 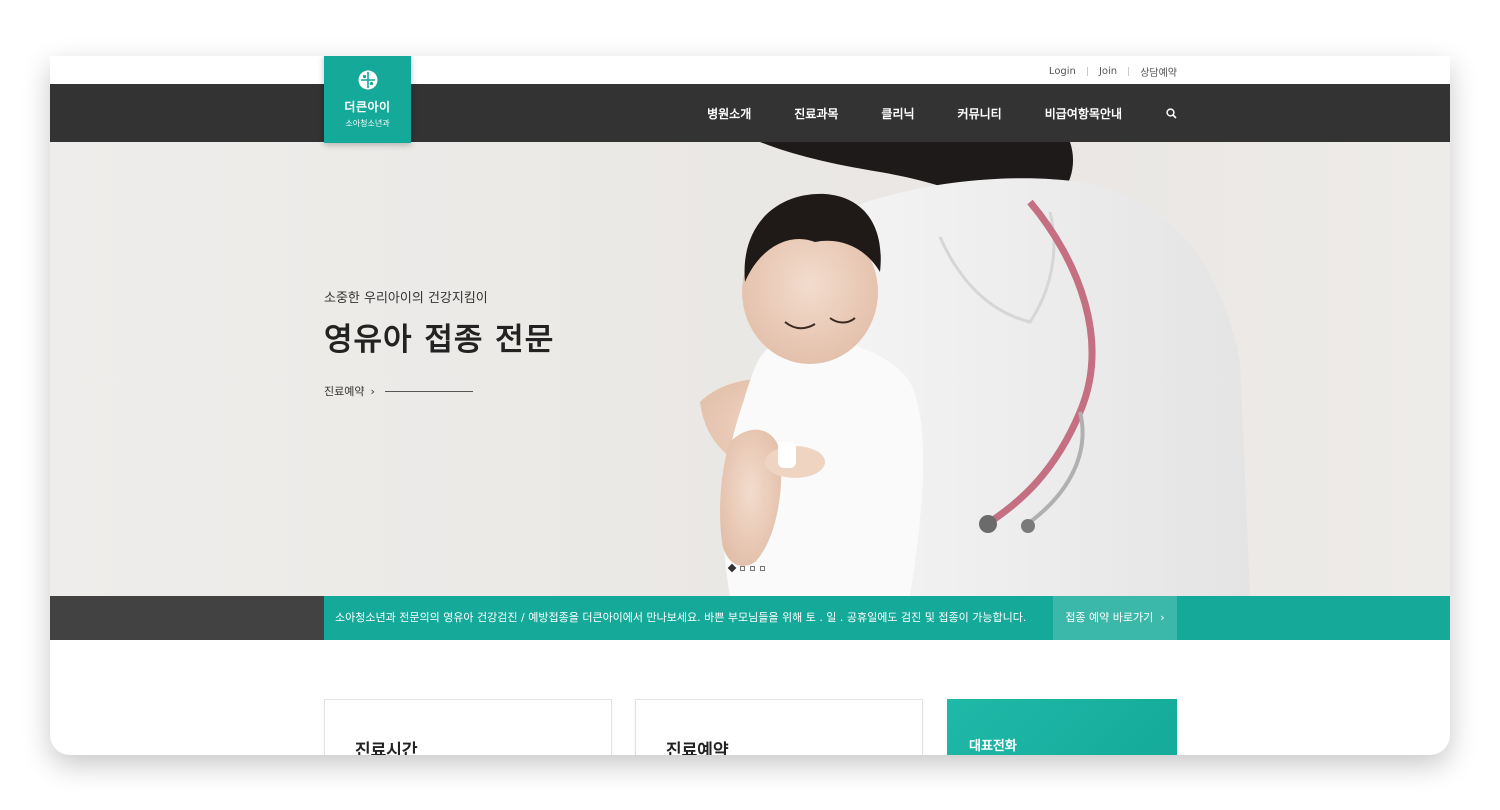 I want to click on join-link: Join, so click(x=1108, y=71).